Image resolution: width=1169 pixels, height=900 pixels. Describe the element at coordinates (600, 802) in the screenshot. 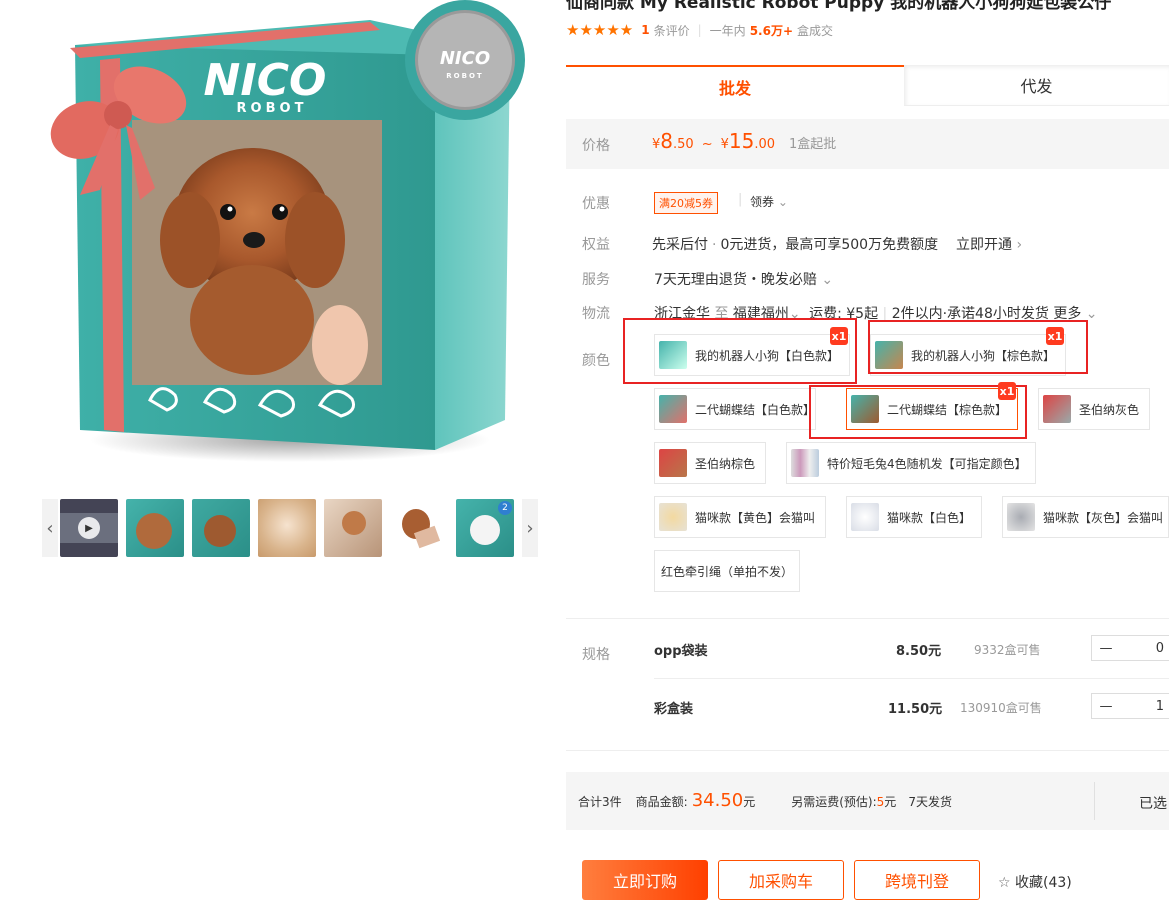

I see `total-count: 合计3件` at that location.